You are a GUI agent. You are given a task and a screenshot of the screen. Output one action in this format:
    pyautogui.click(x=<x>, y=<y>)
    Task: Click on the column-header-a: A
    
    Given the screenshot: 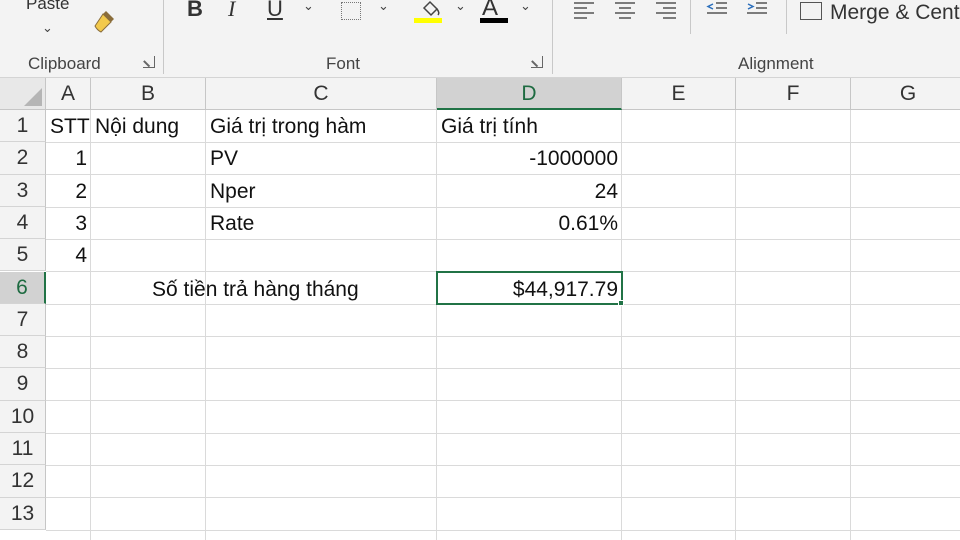 What is the action you would take?
    pyautogui.click(x=68, y=94)
    